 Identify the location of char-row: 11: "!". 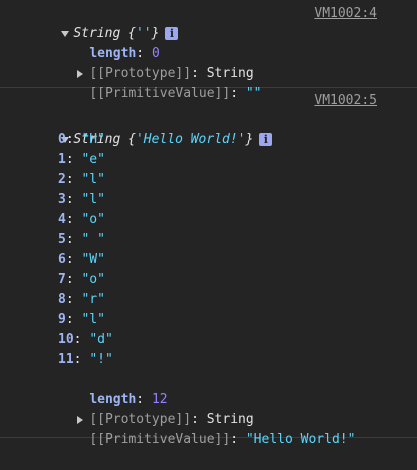
(208, 360).